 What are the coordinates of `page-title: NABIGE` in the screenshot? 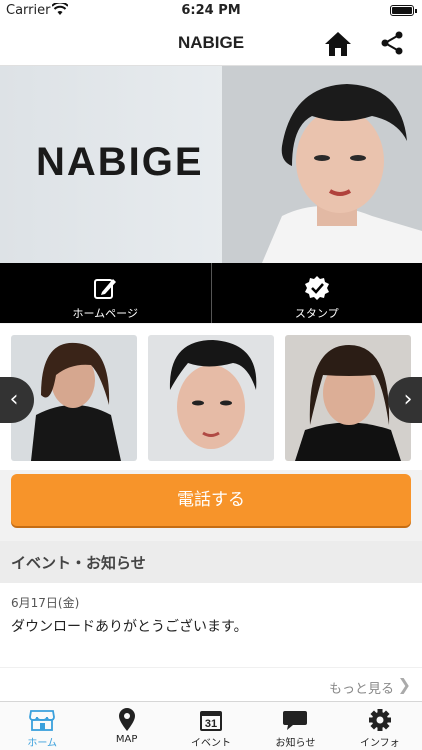 It's located at (211, 42).